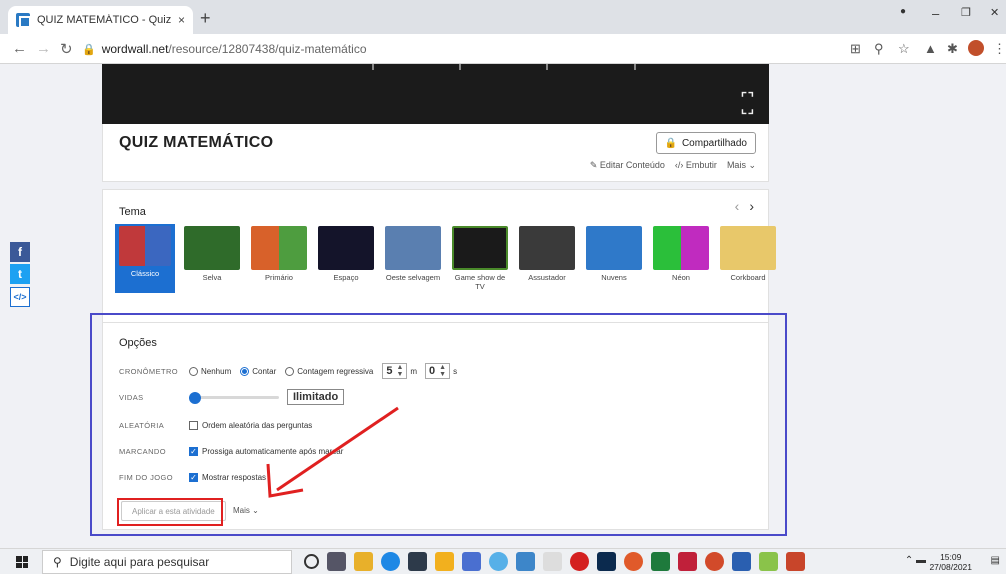  Describe the element at coordinates (995, 560) in the screenshot. I see `notification-icon: ▤` at that location.